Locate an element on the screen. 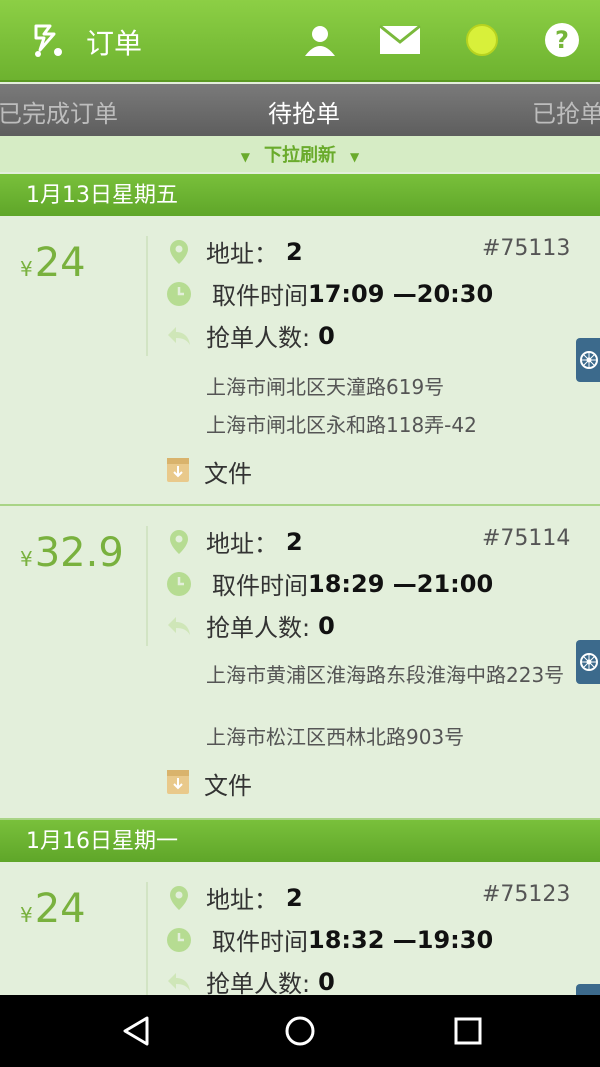 Image resolution: width=600 pixels, height=1067 pixels. logo-icon is located at coordinates (48, 40).